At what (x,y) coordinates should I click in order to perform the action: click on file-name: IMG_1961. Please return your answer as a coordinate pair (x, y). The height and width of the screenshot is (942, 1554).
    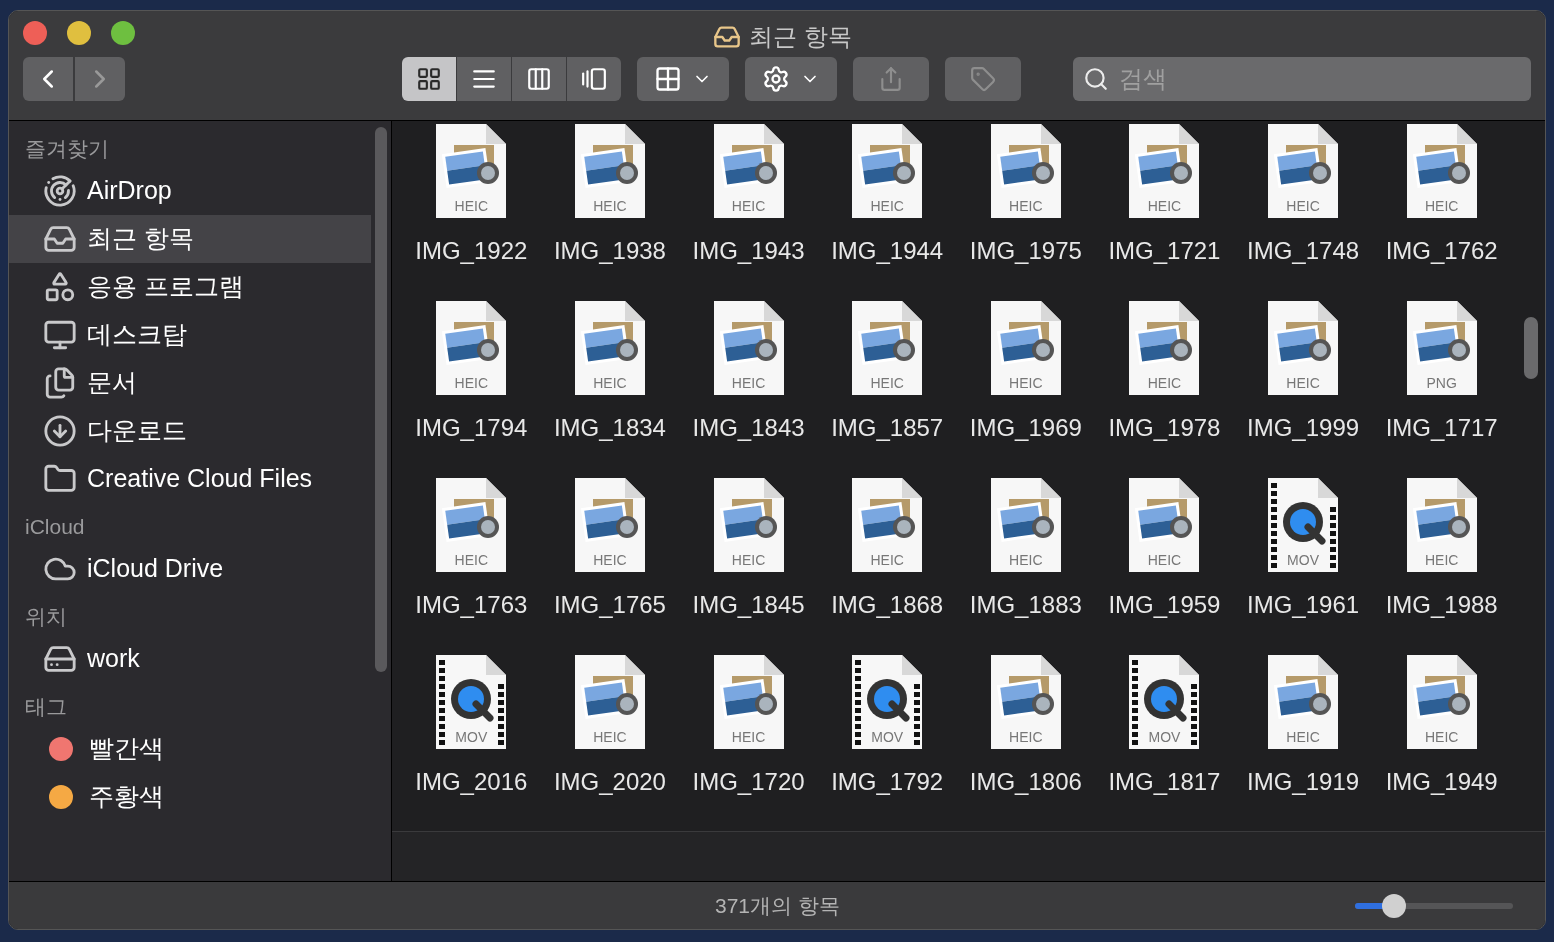
    Looking at the image, I should click on (1303, 605).